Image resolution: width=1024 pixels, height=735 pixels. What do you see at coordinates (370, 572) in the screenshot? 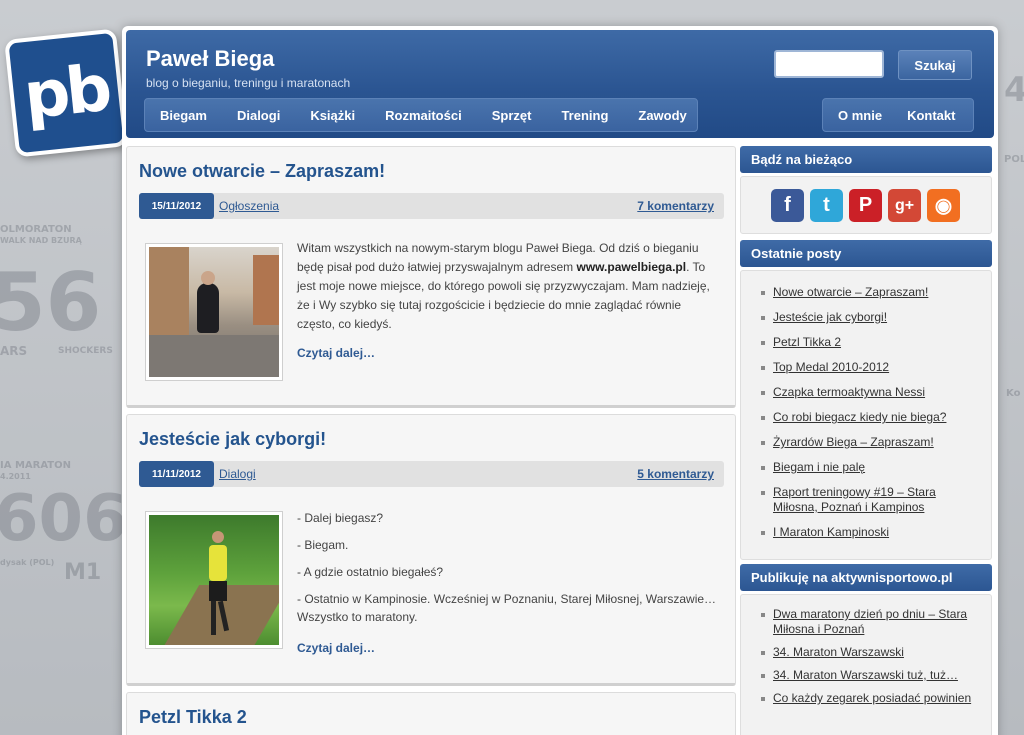
I see `excerpt-line: - A gdzie ostatnio biegałeś?` at bounding box center [370, 572].